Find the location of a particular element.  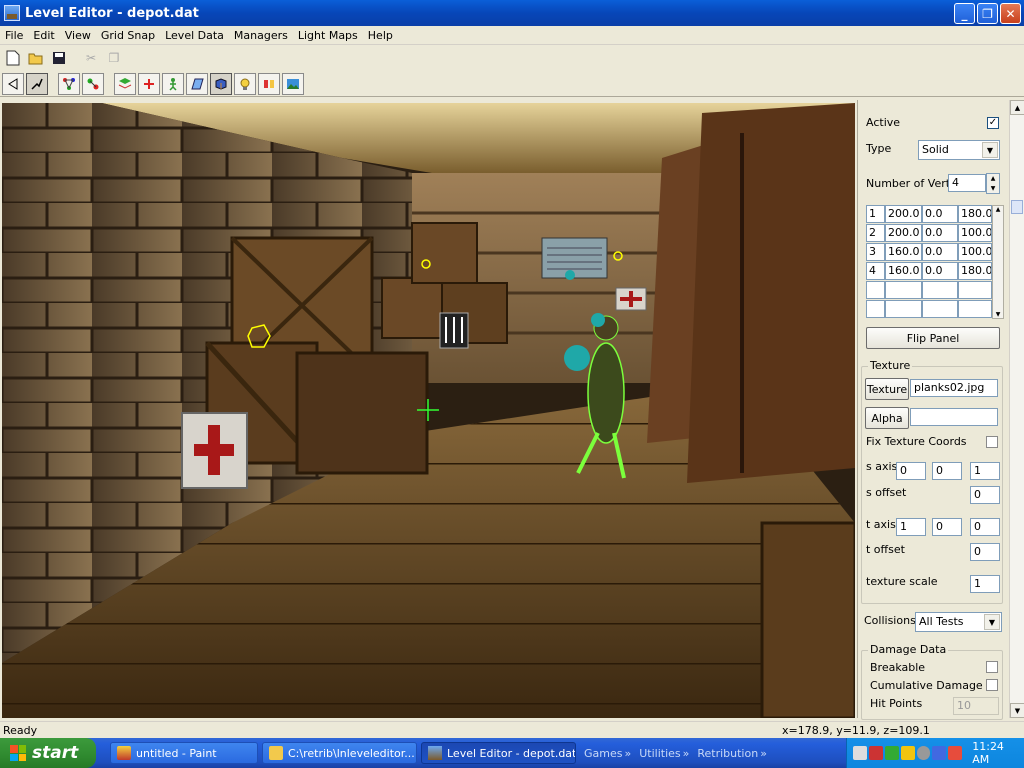

hit-points-label: Hit Points is located at coordinates (896, 703).